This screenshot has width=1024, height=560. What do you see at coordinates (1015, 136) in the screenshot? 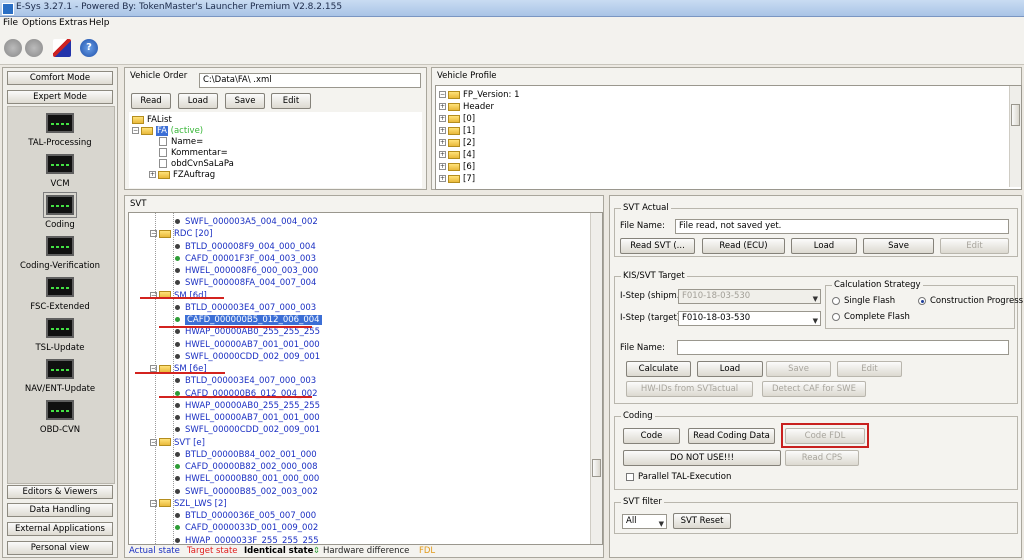
I see `profile-scrollbar` at bounding box center [1015, 136].